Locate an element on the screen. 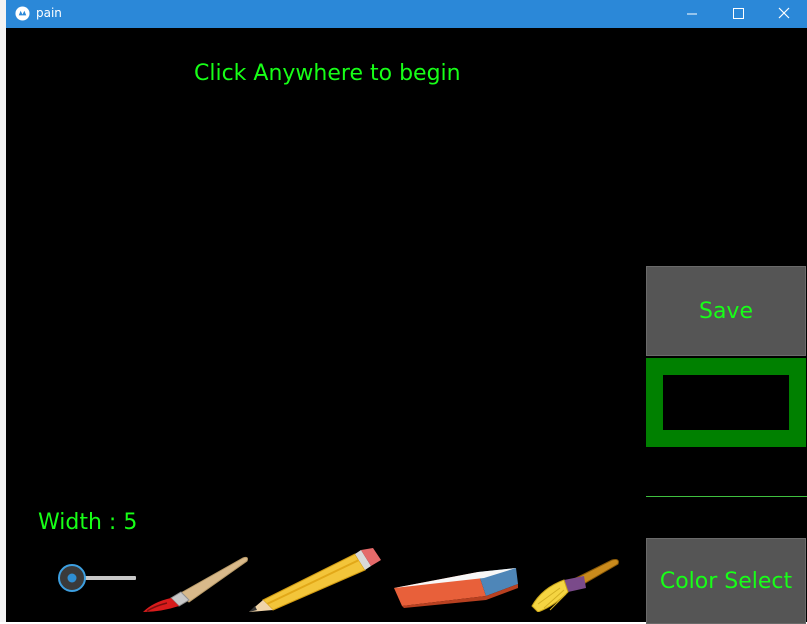 This screenshot has height=624, width=807. divider is located at coordinates (726, 496).